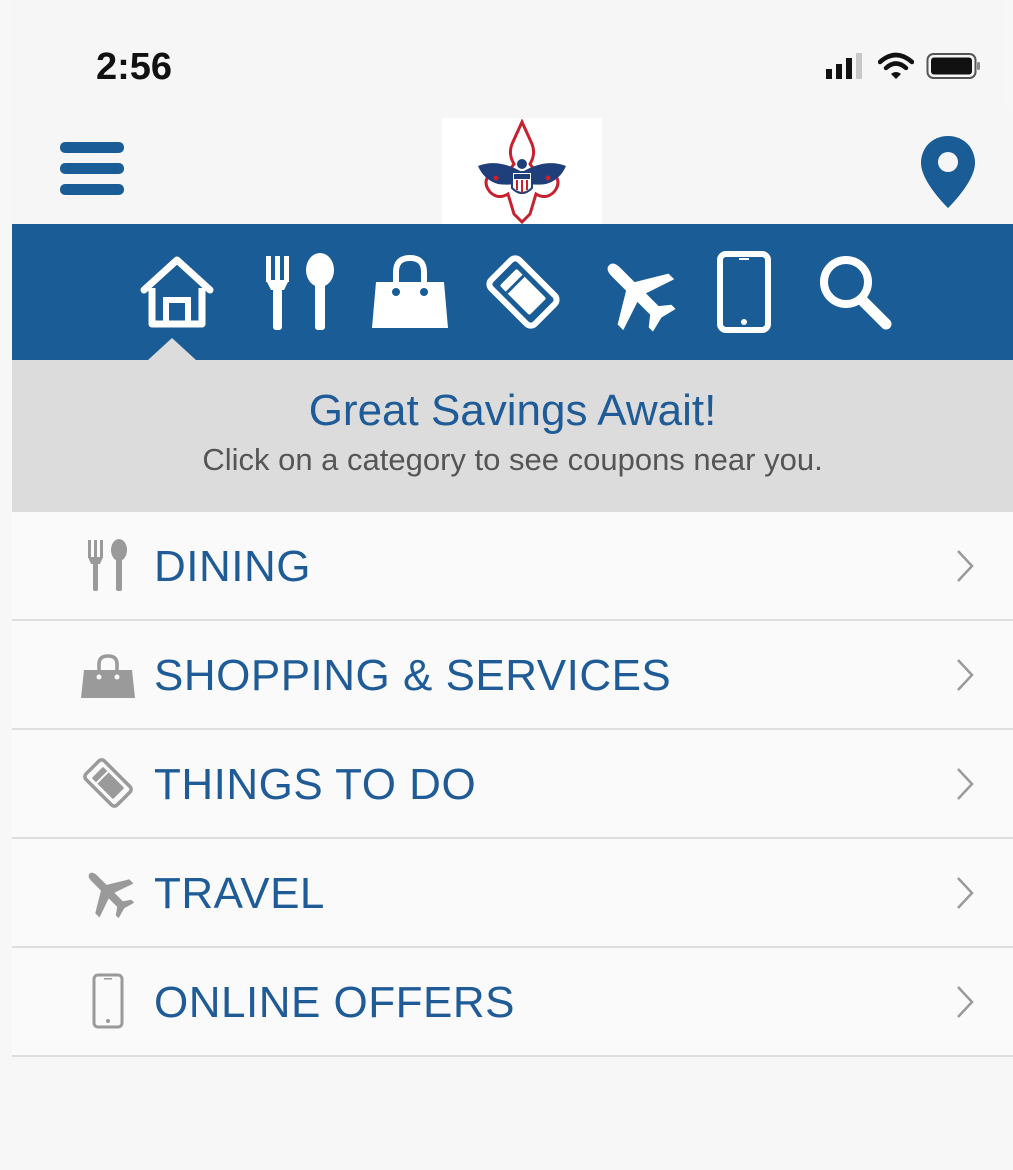  I want to click on category-row-shopping-services: SHOPPING & SERVICES, so click(512, 675).